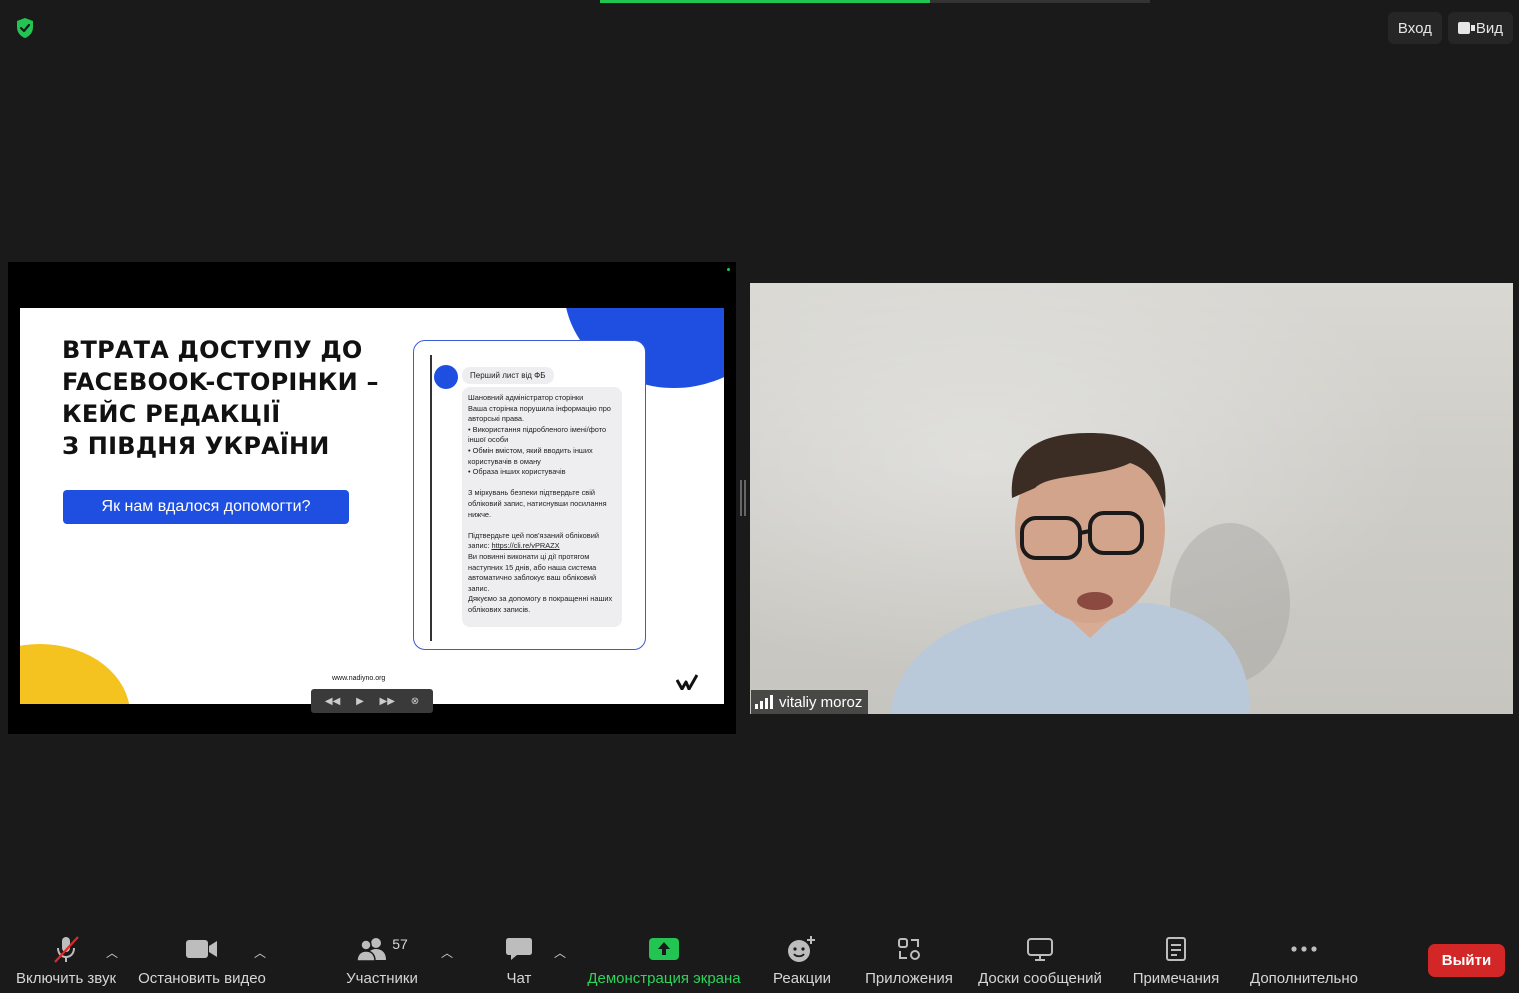  What do you see at coordinates (909, 962) in the screenshot?
I see `apps-button: Приложения` at bounding box center [909, 962].